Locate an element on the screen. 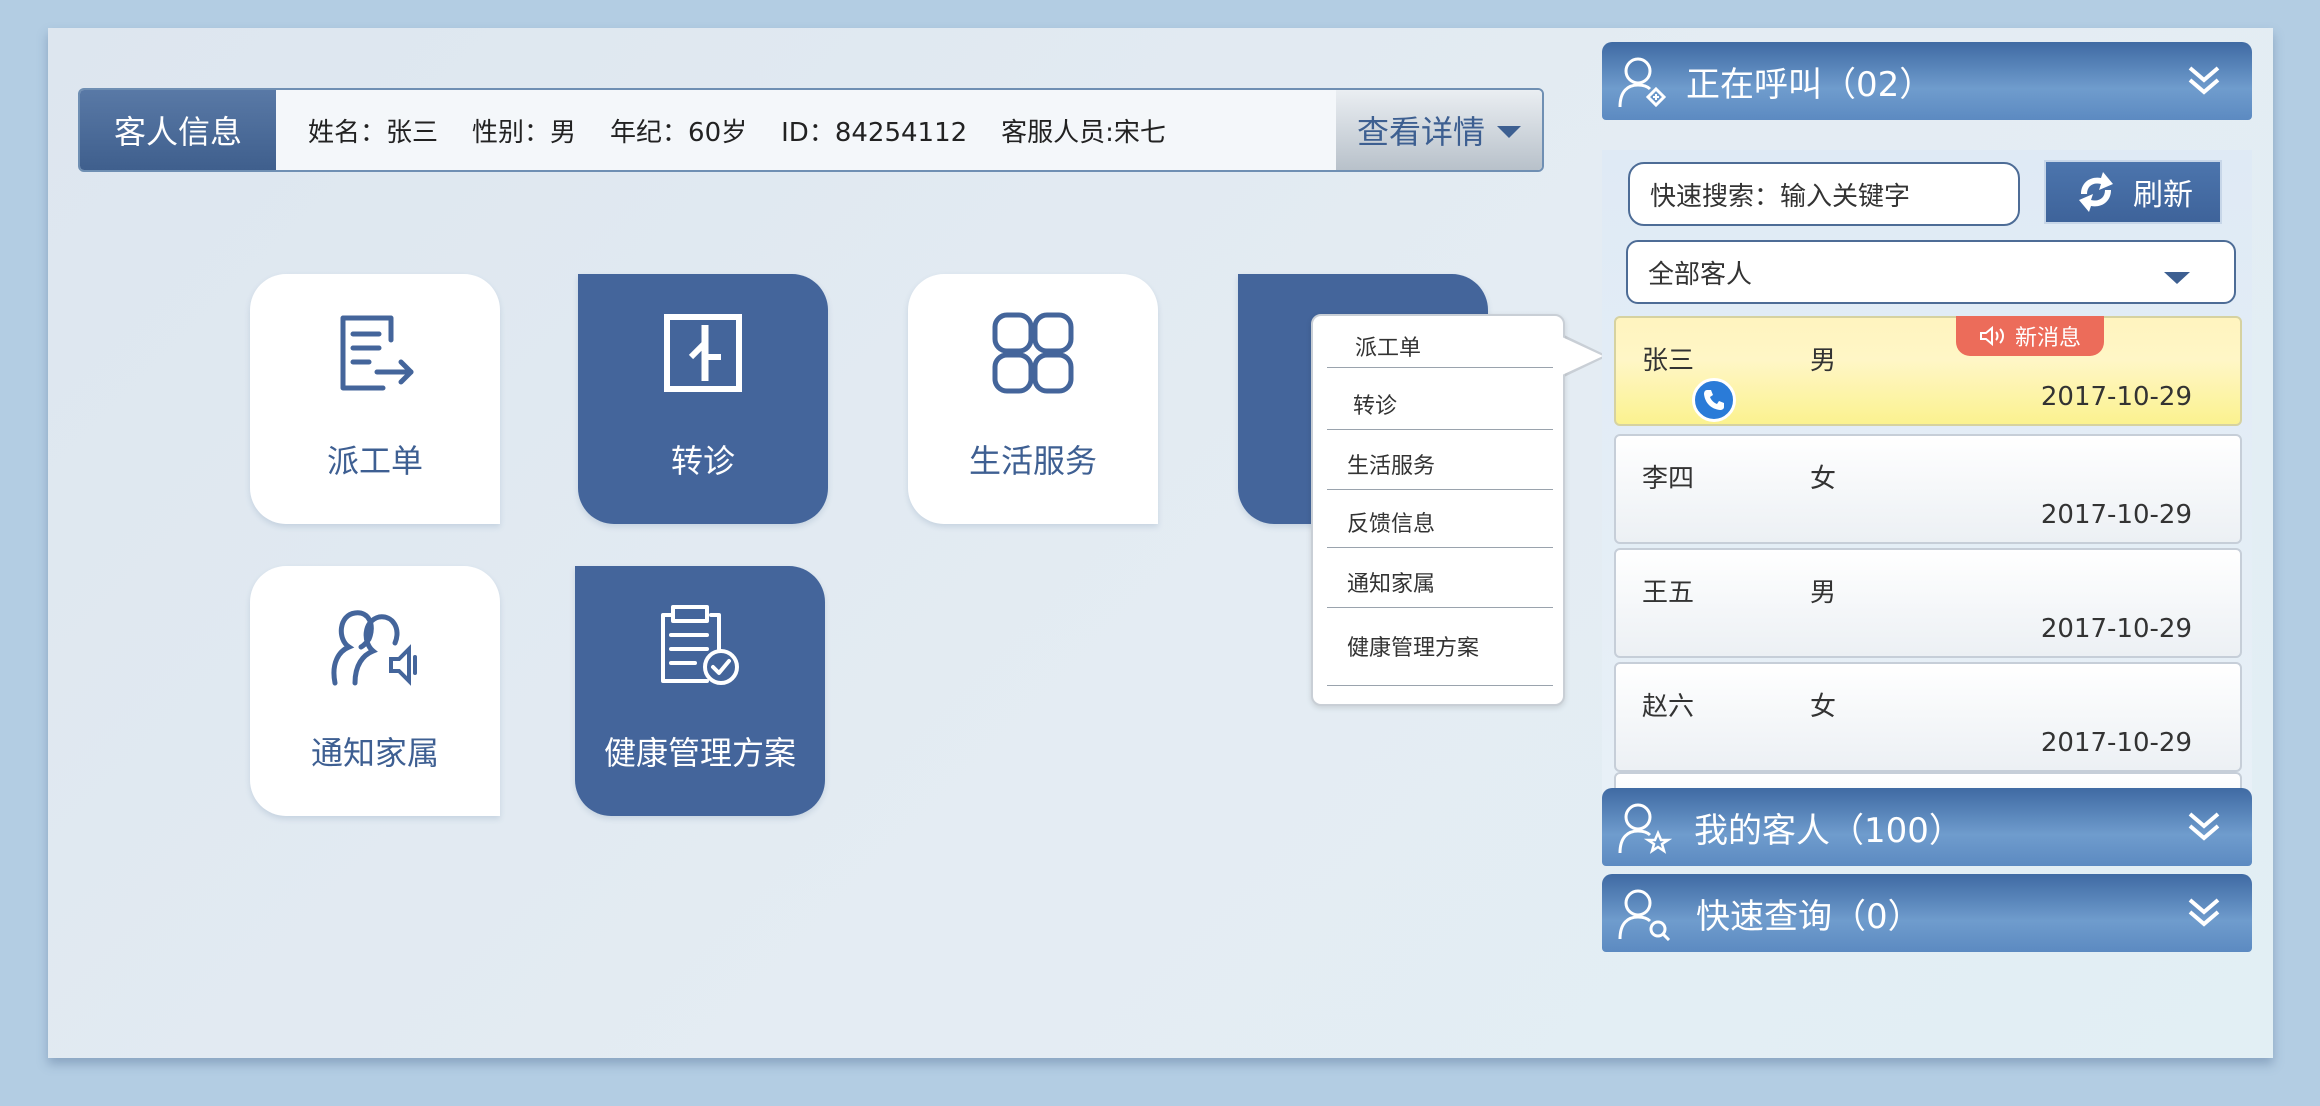 The image size is (2320, 1106). work-order-icon is located at coordinates (375, 353).